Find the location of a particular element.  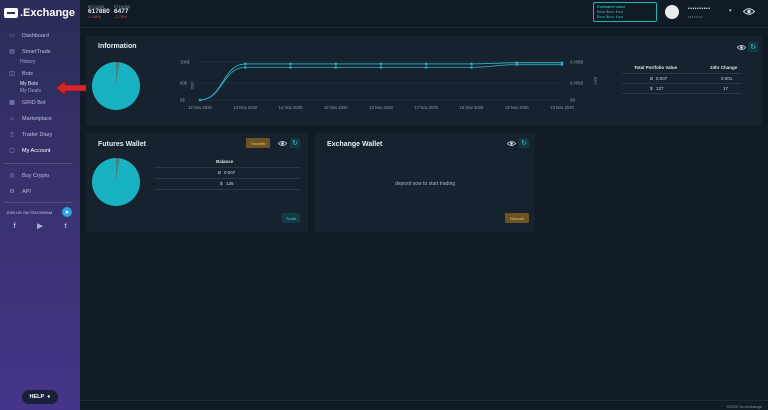

futures-wallet-title: Futures Wallet is located at coordinates (122, 144).